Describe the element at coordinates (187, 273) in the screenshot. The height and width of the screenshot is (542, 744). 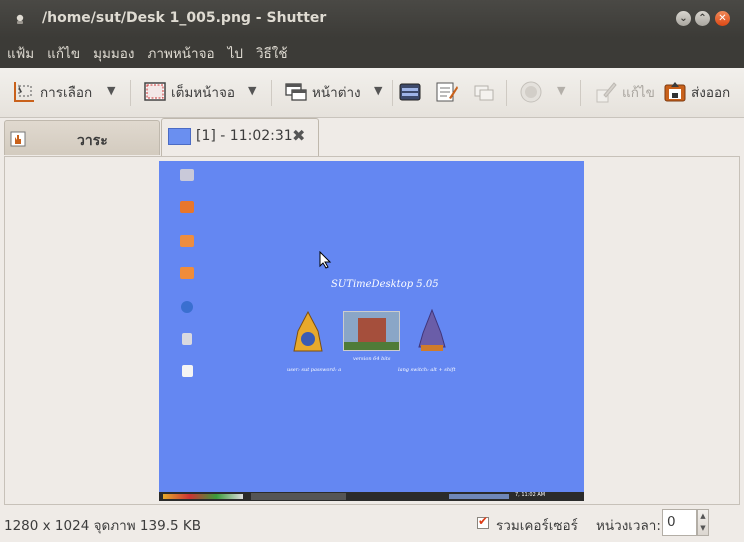
I see `desktop-icon-folder` at that location.